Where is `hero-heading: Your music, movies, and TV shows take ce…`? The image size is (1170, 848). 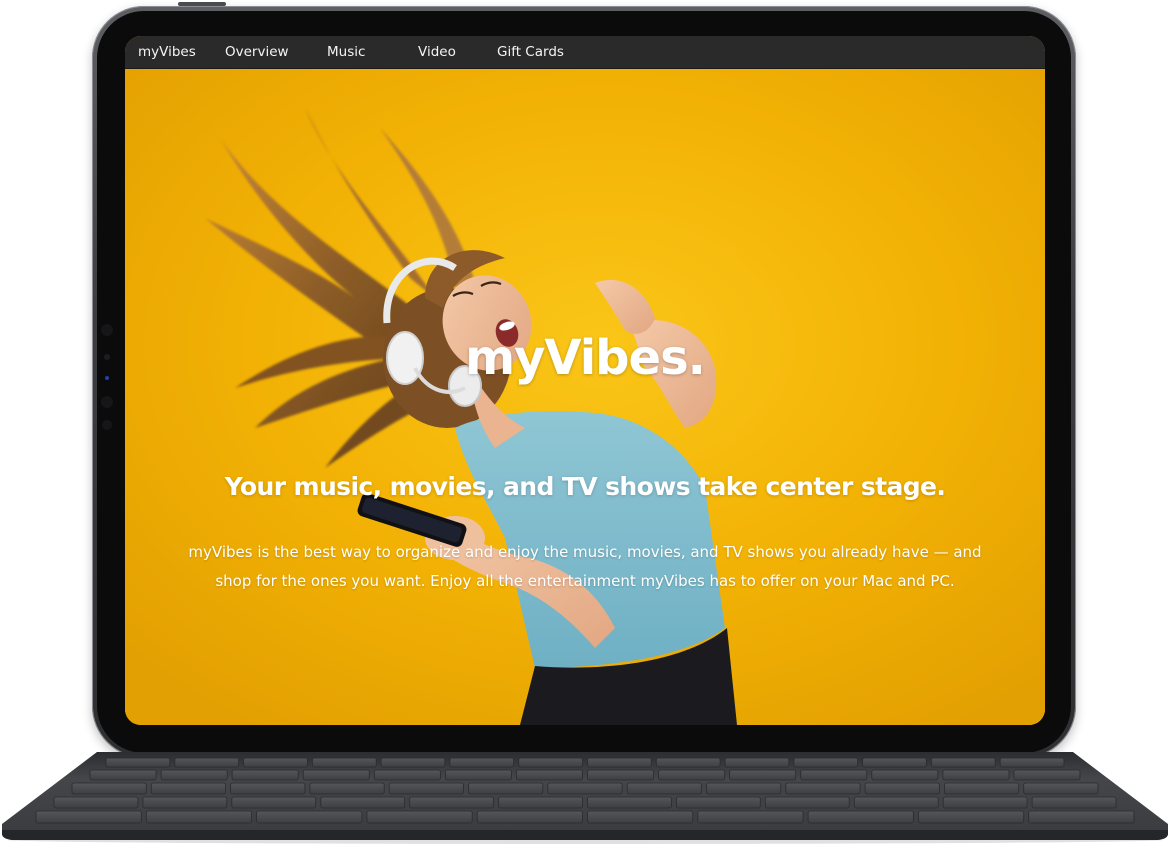 hero-heading: Your music, movies, and TV shows take ce… is located at coordinates (585, 486).